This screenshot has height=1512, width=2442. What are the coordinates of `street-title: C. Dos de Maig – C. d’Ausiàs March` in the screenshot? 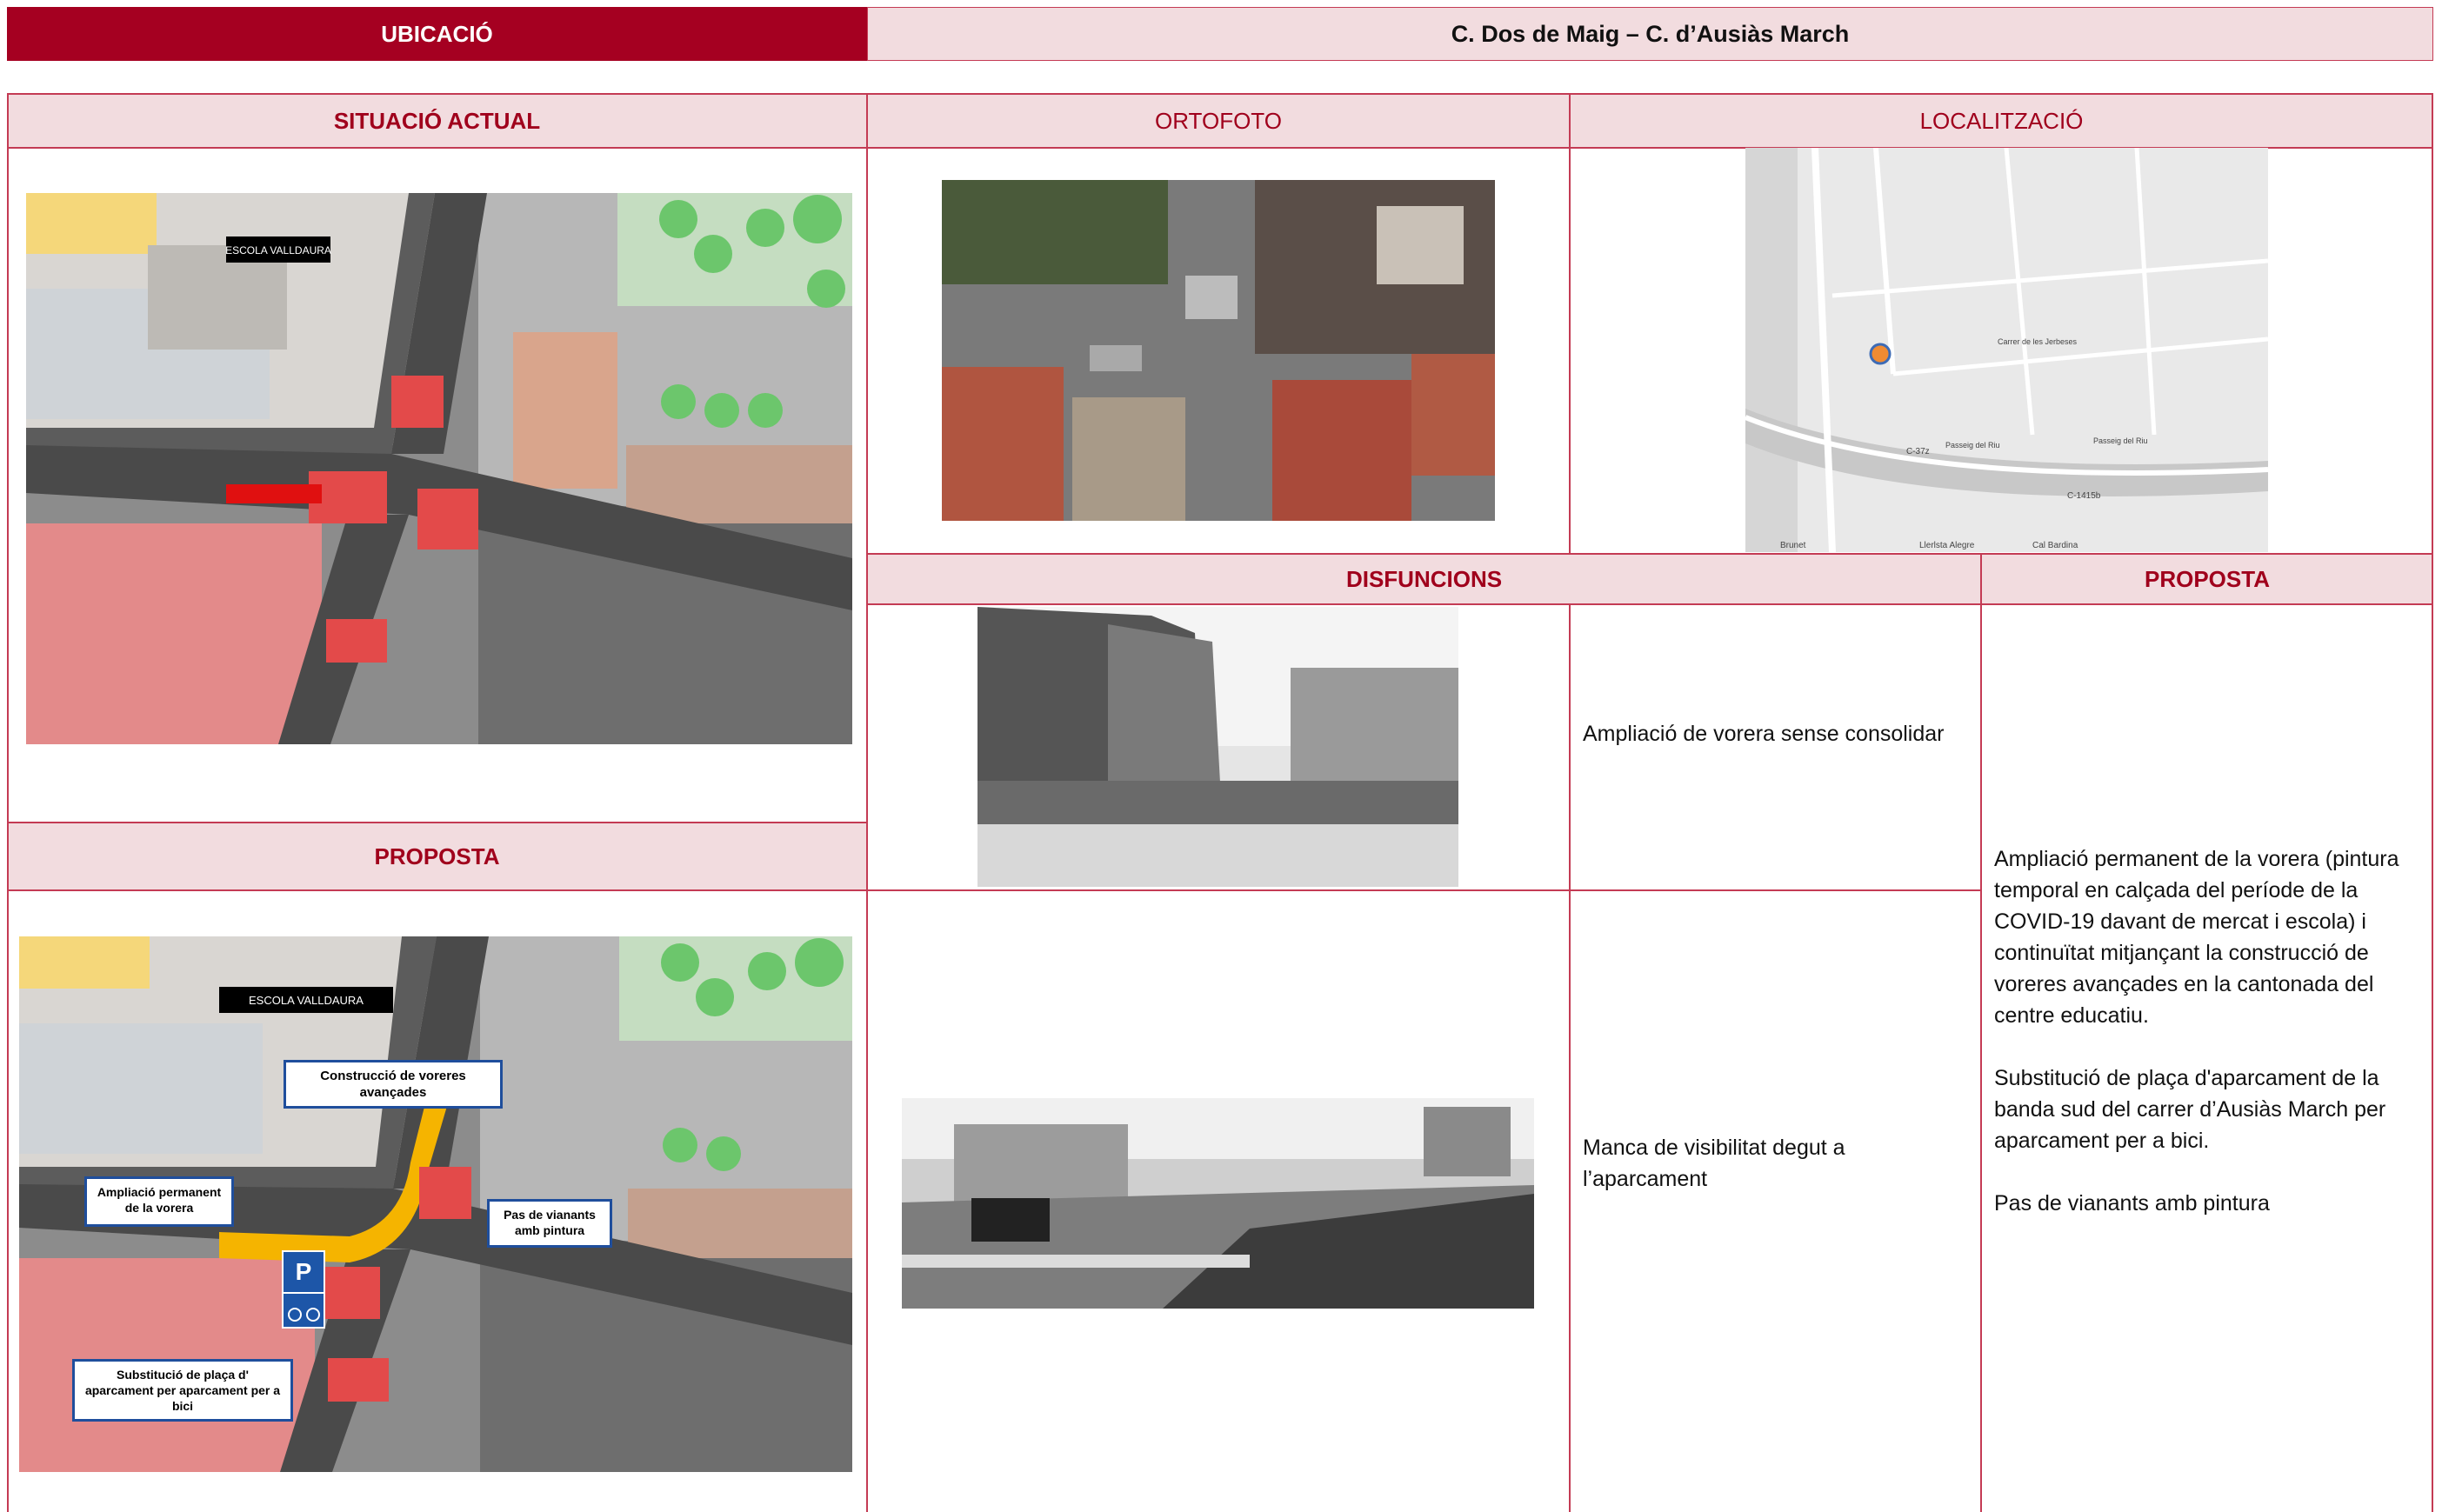 It's located at (1650, 34).